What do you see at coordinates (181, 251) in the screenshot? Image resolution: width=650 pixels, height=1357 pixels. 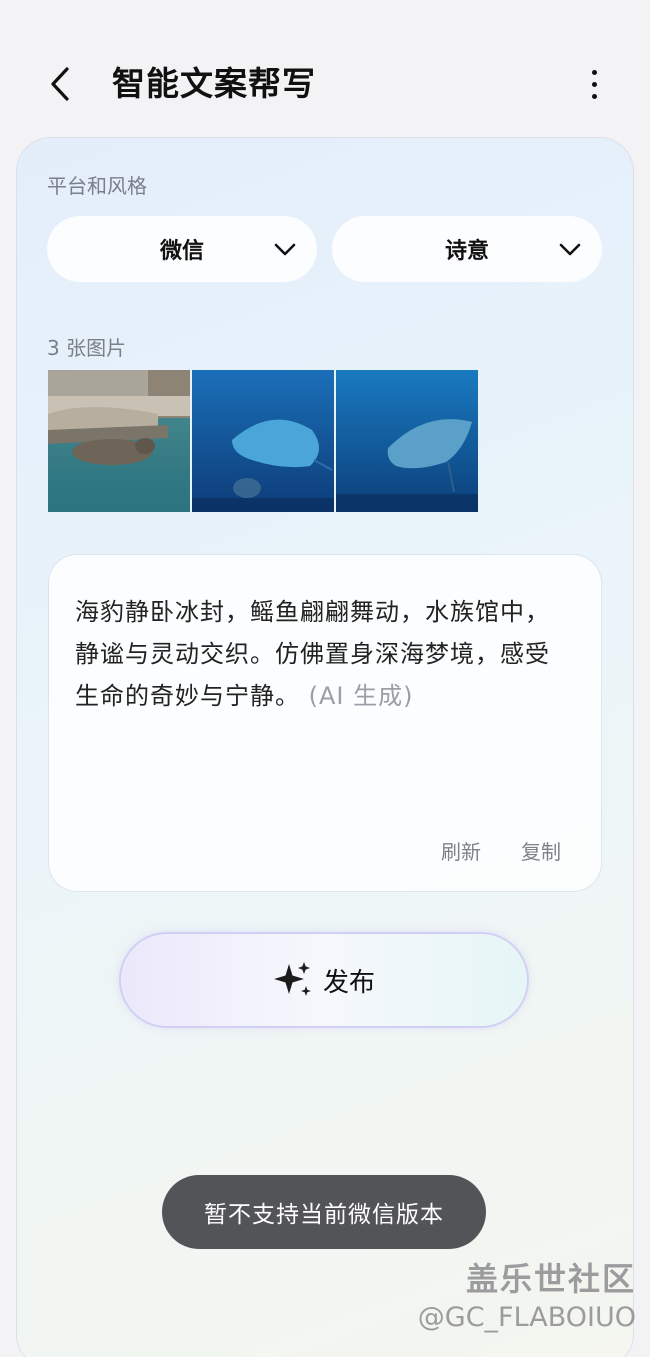 I see `platform-value: 微信` at bounding box center [181, 251].